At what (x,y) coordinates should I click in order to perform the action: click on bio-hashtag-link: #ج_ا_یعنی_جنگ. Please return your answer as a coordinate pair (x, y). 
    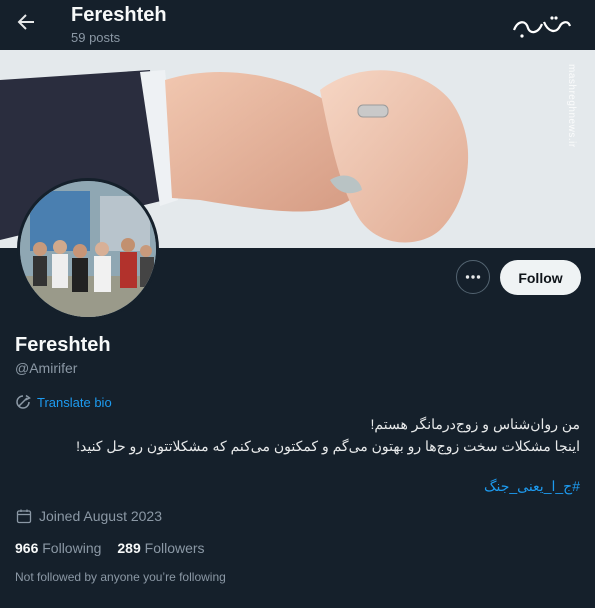
    Looking at the image, I should click on (532, 486).